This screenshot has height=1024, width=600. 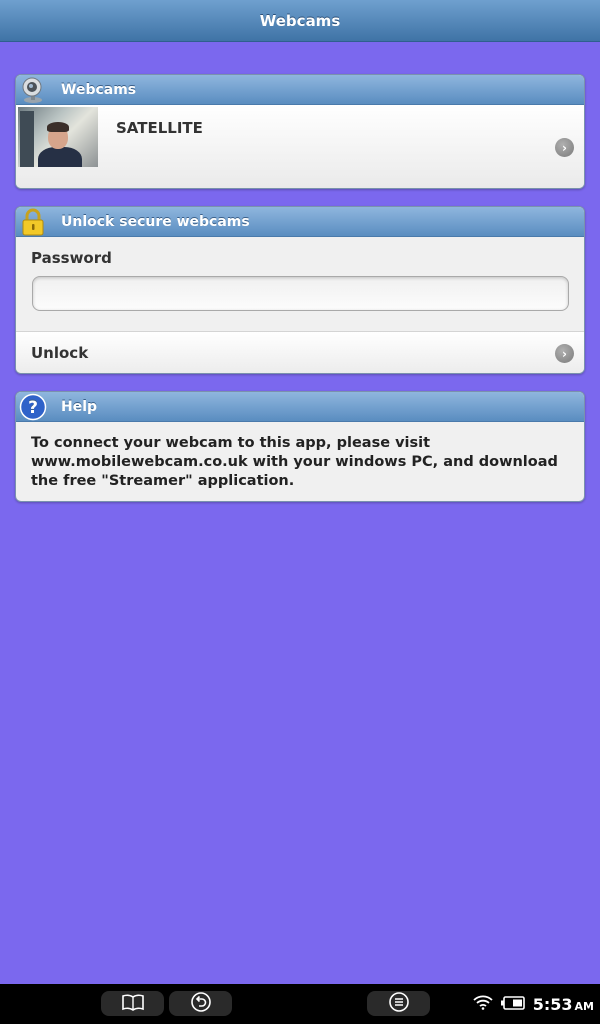 I want to click on clock-time: 5:53, so click(x=552, y=1004).